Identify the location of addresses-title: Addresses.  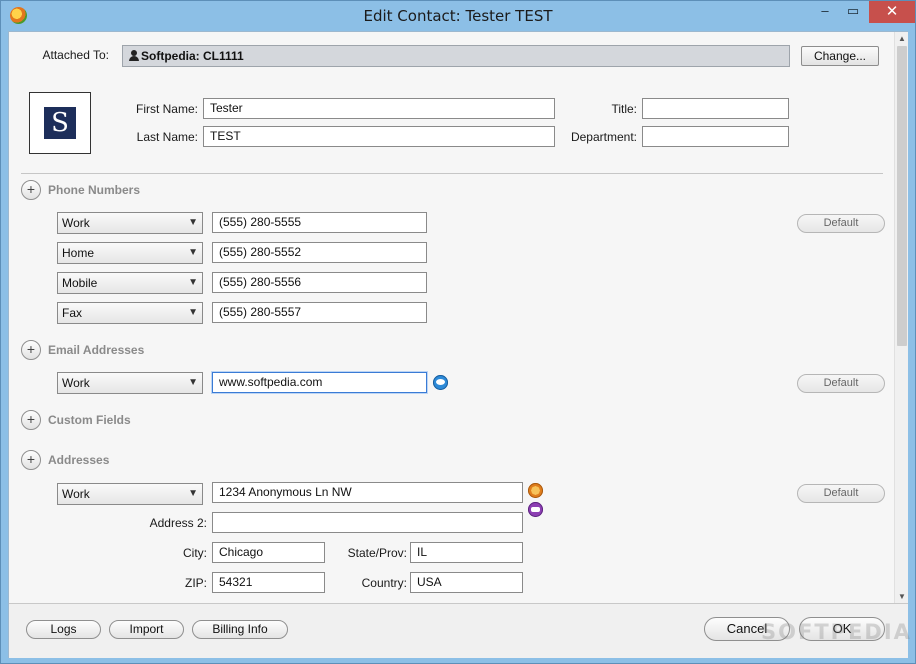
(79, 460).